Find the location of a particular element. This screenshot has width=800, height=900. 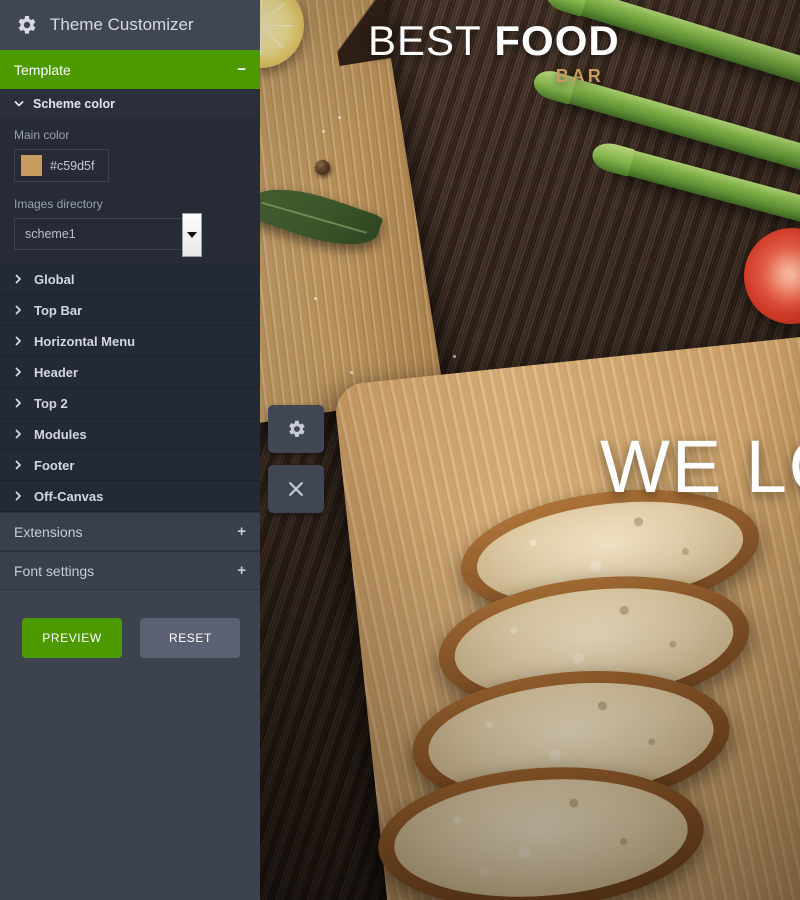

accordion-label: Top Bar is located at coordinates (58, 310).